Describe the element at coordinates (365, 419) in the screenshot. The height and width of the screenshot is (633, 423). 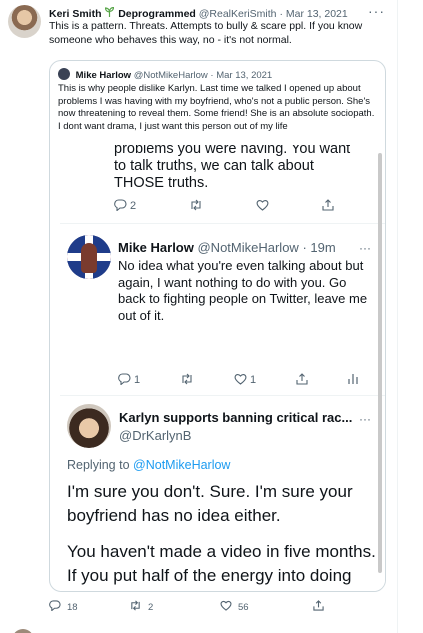
I see `karlyn-more-icon: ···` at that location.